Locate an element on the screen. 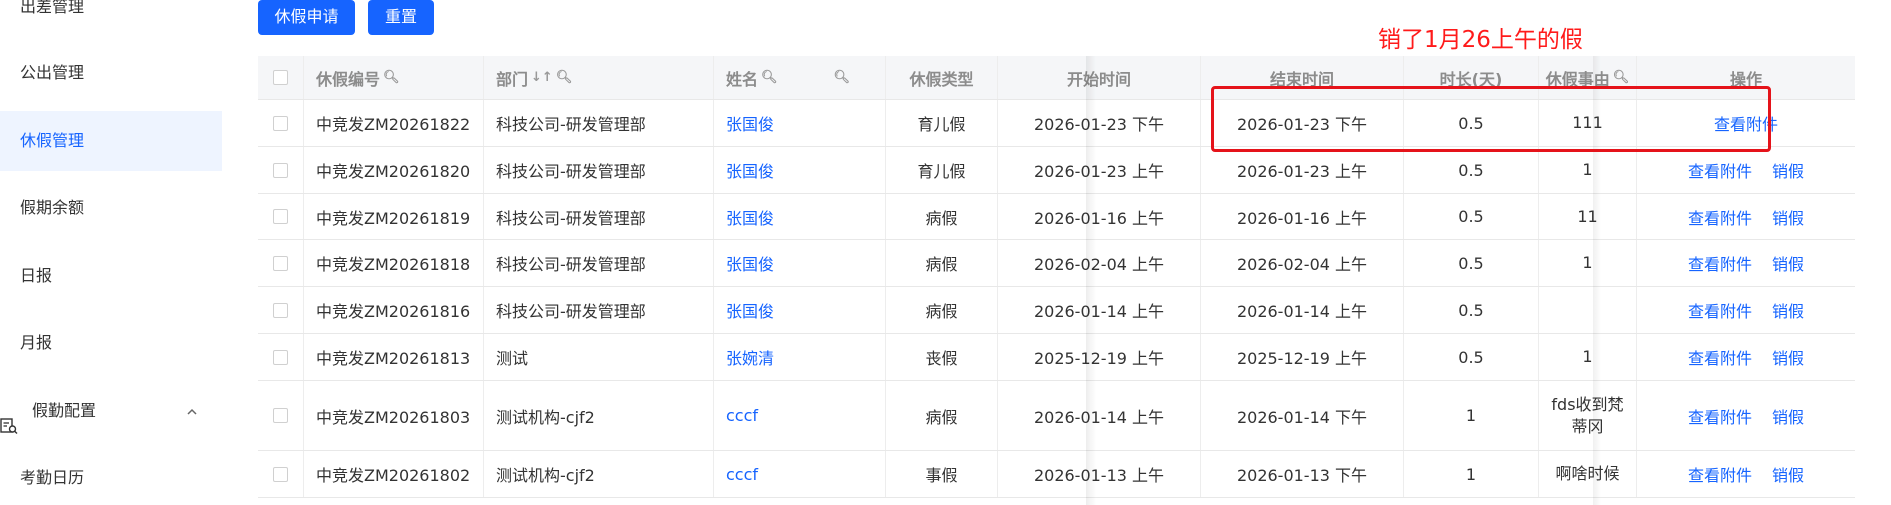 The width and height of the screenshot is (1891, 505). sidebar-item-attendance-calendar: 考勤日历 is located at coordinates (111, 476).